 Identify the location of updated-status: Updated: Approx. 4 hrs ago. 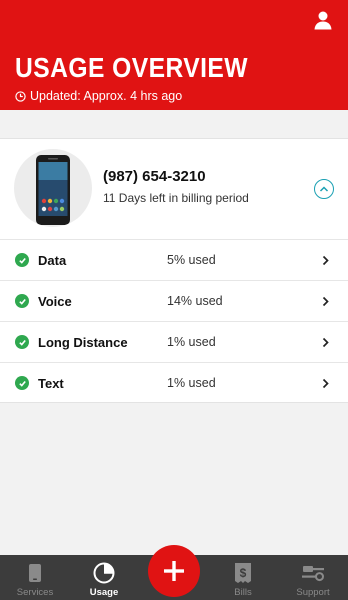
(98, 96).